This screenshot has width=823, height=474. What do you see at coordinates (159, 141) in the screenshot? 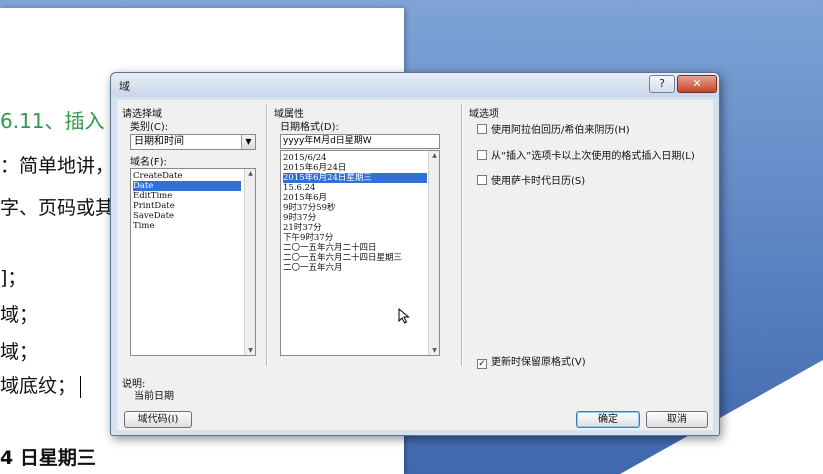
I see `category-value: 日期和时间` at bounding box center [159, 141].